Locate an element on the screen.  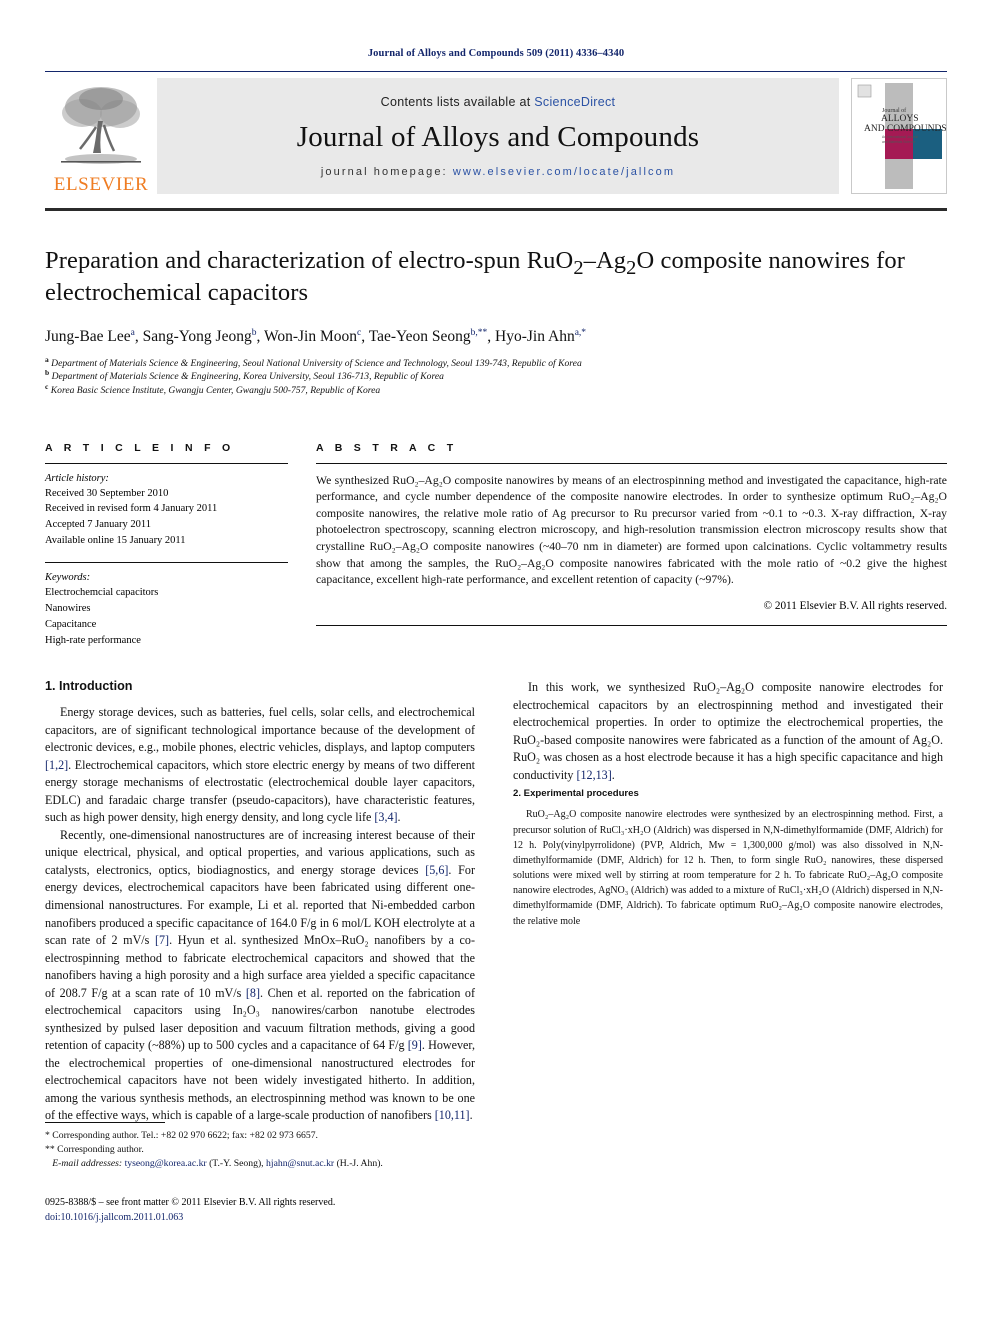
author-name: Jung-Bae Lee is located at coordinates (88, 336).